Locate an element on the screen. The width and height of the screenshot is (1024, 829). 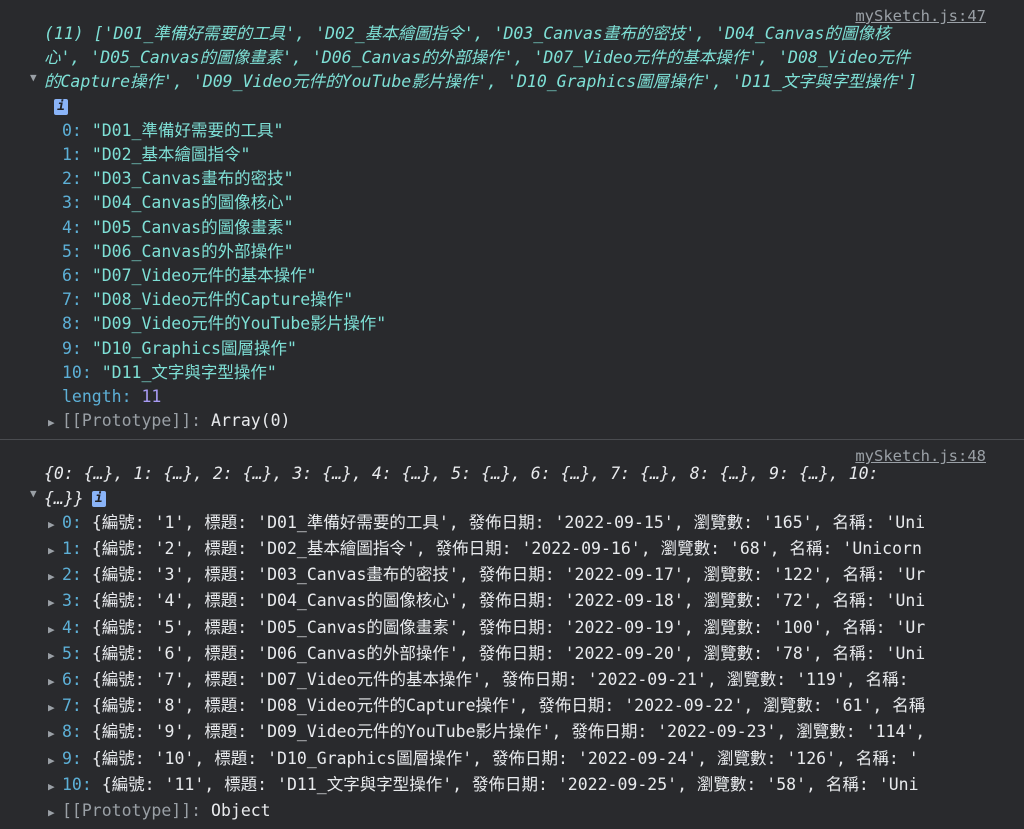
array-item-value: "D05_Canvas的圖像畫素" is located at coordinates (192, 227).